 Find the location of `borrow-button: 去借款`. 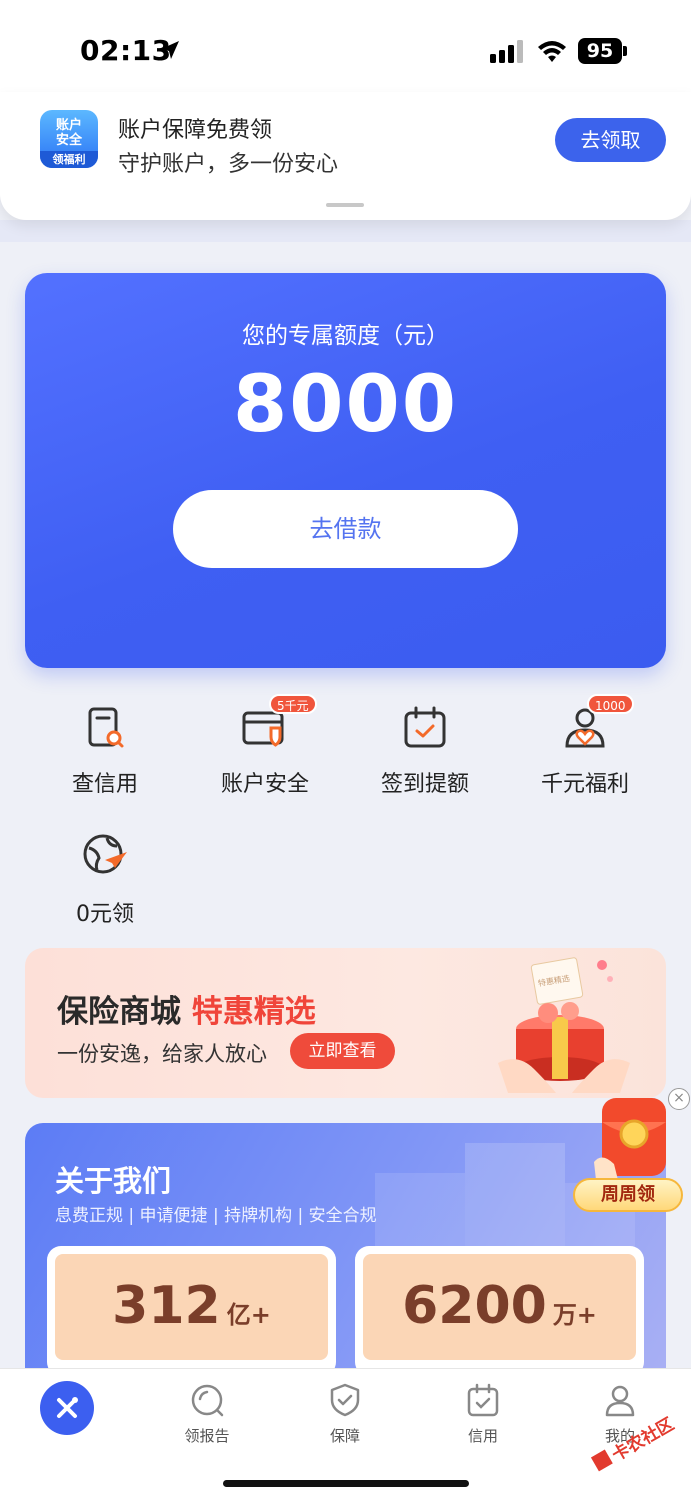

borrow-button: 去借款 is located at coordinates (345, 529).